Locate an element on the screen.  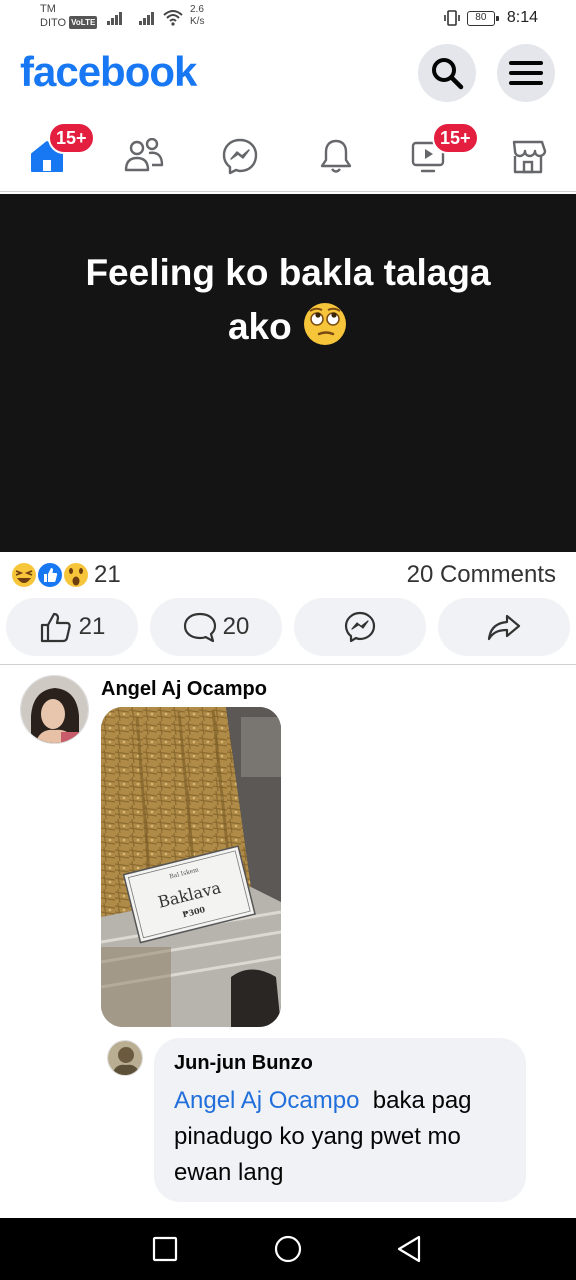
send-in-messenger-button is located at coordinates (360, 627).